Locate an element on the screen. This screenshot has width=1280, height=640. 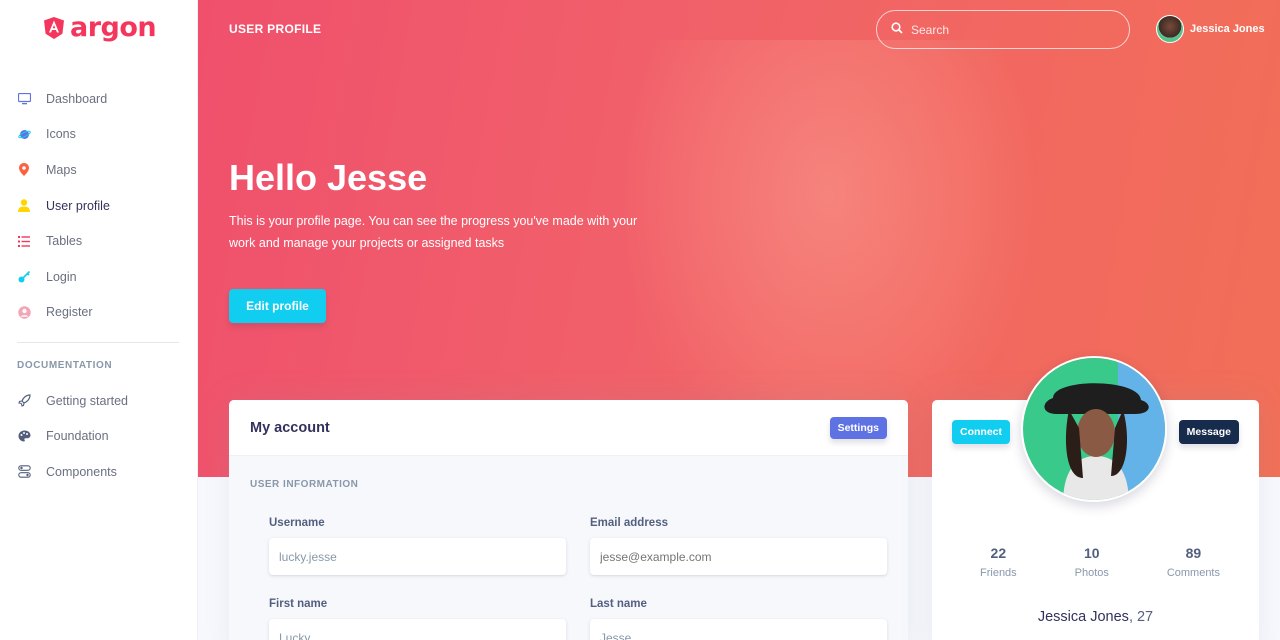
email-input is located at coordinates (738, 556).